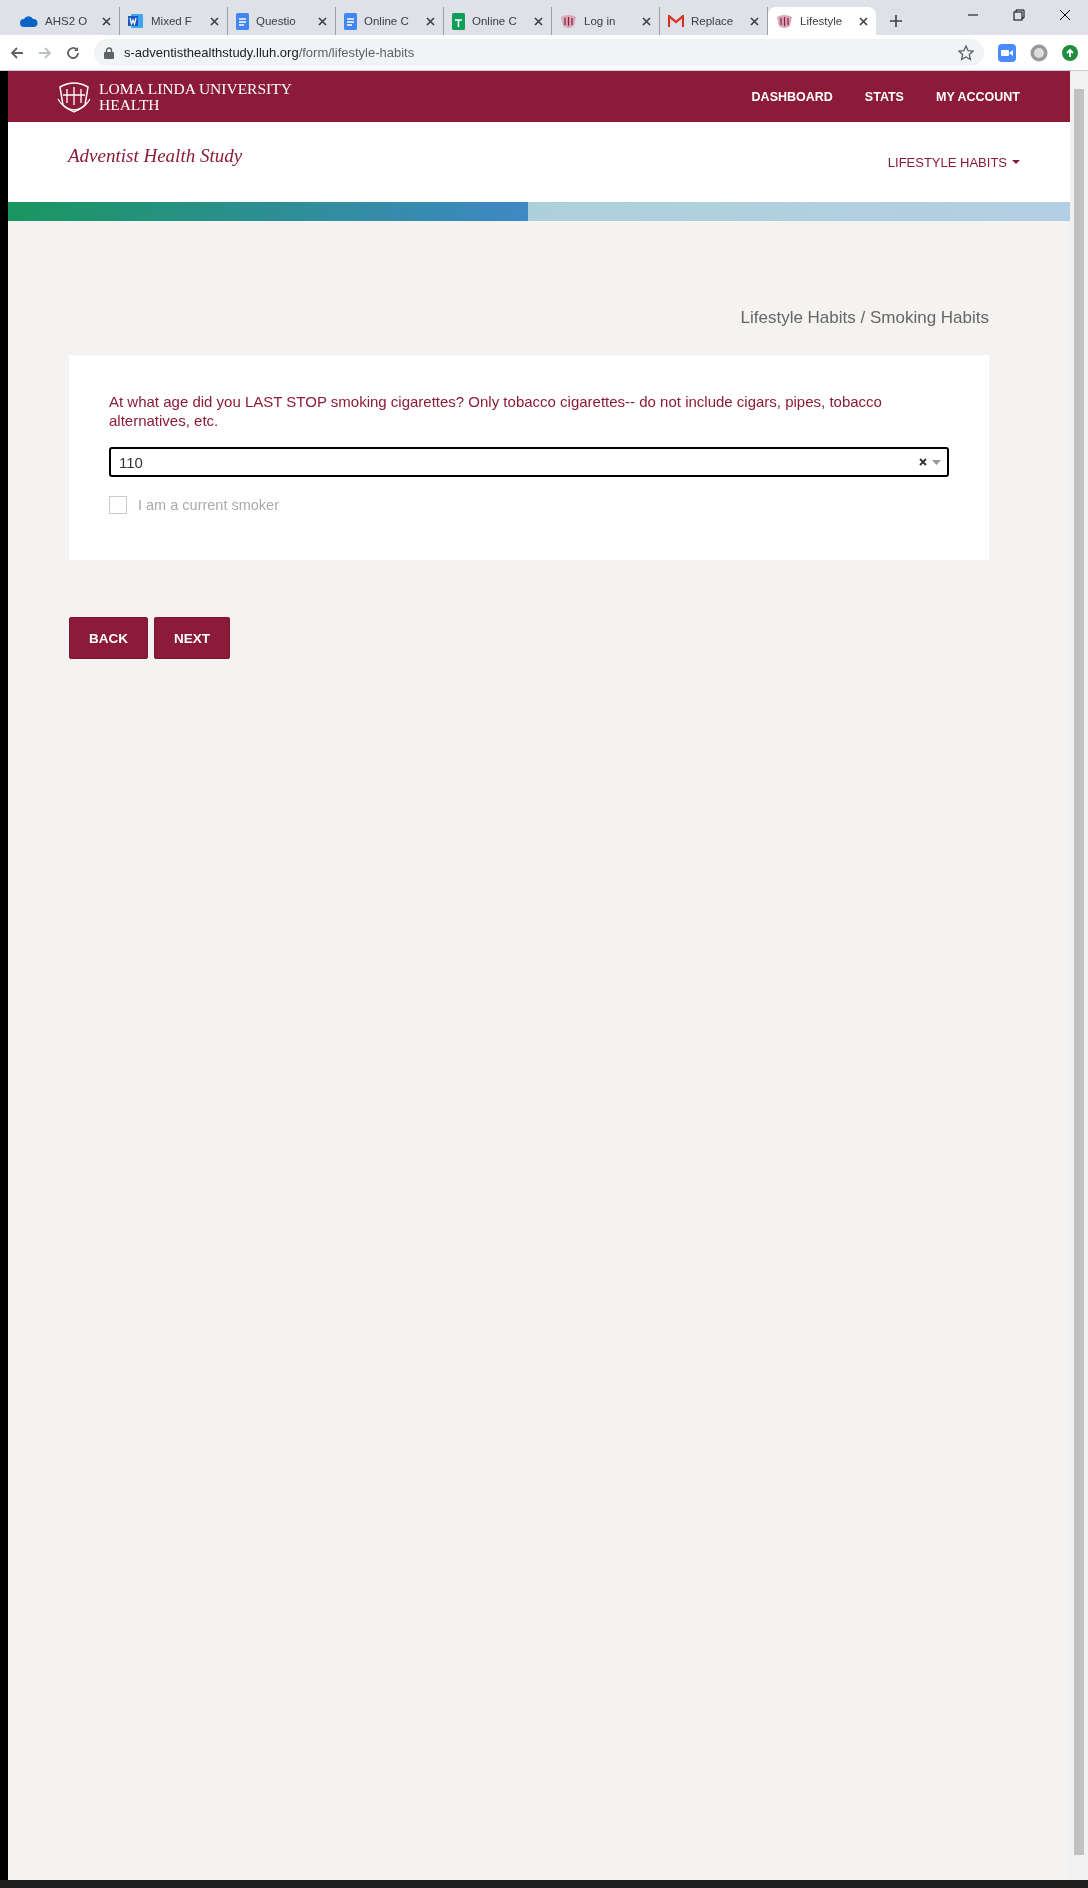 This screenshot has width=1088, height=1888. What do you see at coordinates (17, 52) in the screenshot?
I see `back-icon` at bounding box center [17, 52].